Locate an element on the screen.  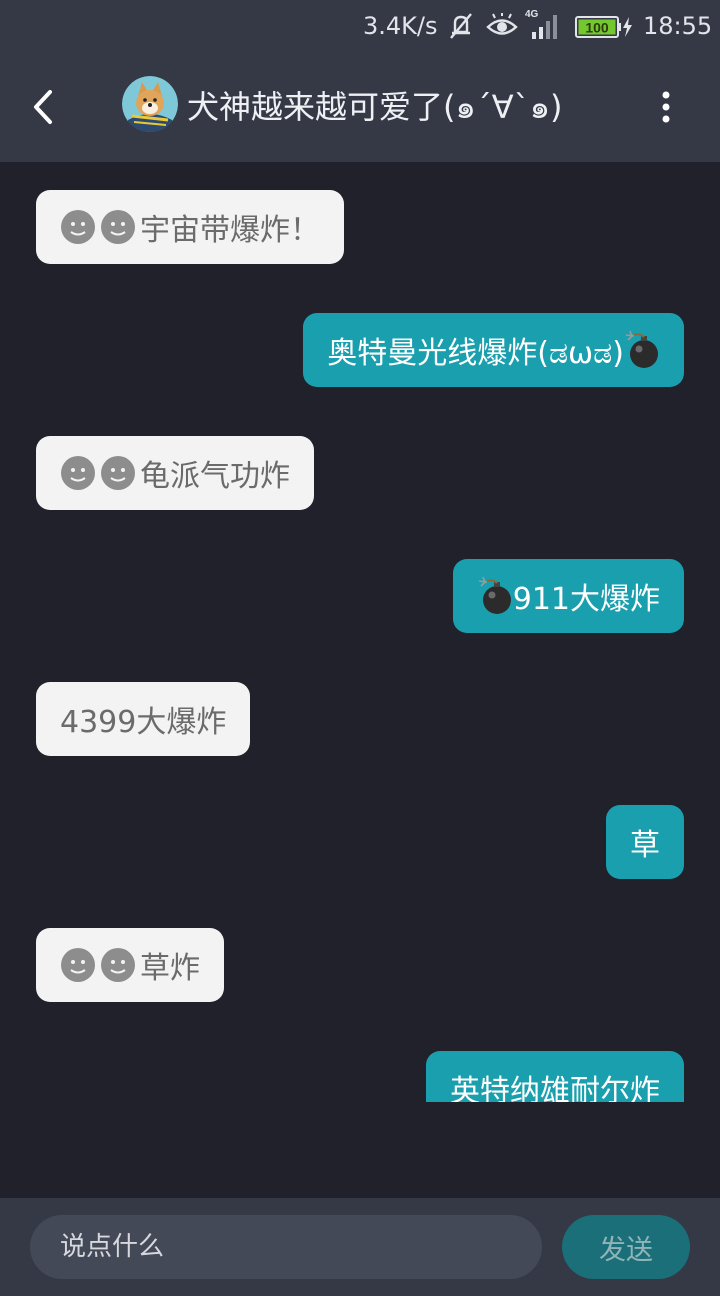
message-bubble-outgoing: 911大爆炸 is located at coordinates (568, 596).